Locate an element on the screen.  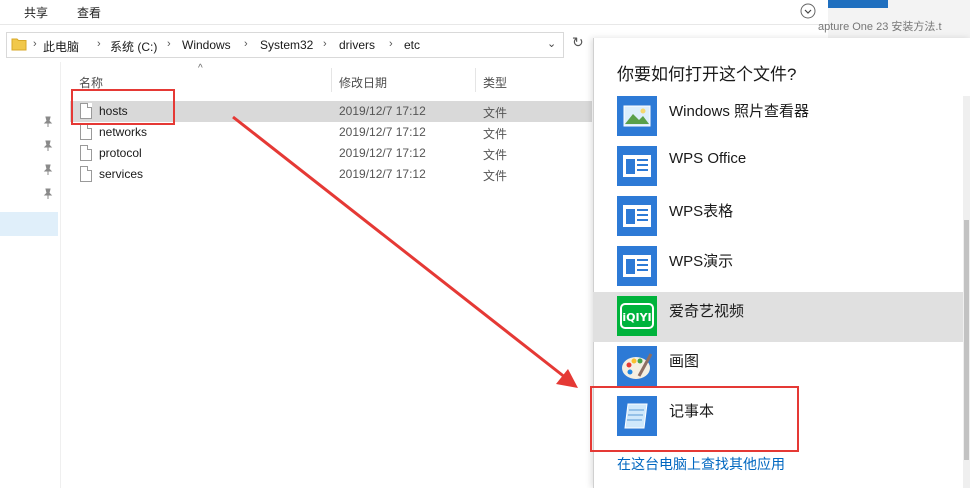
background-window-title: apture One 23 安装方法.t is located at coordinates (880, 27).